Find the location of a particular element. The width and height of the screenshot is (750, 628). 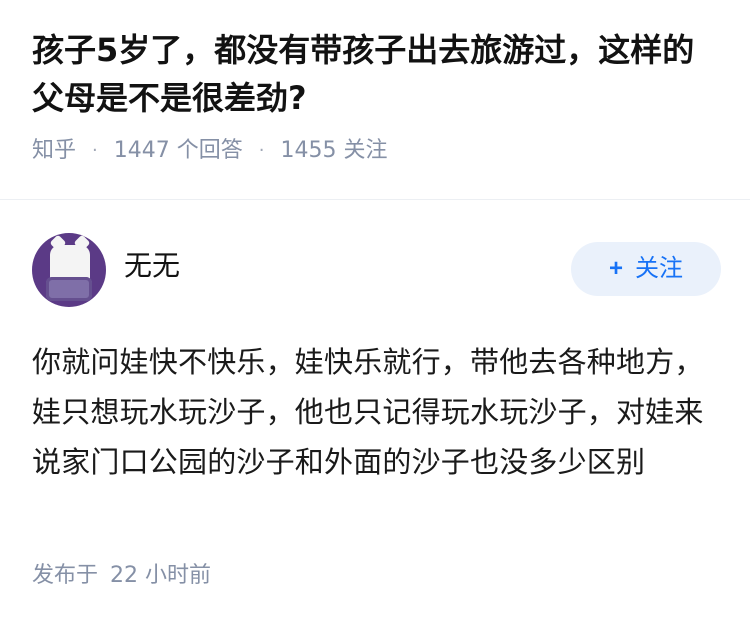

source-label: 知乎 is located at coordinates (54, 151).